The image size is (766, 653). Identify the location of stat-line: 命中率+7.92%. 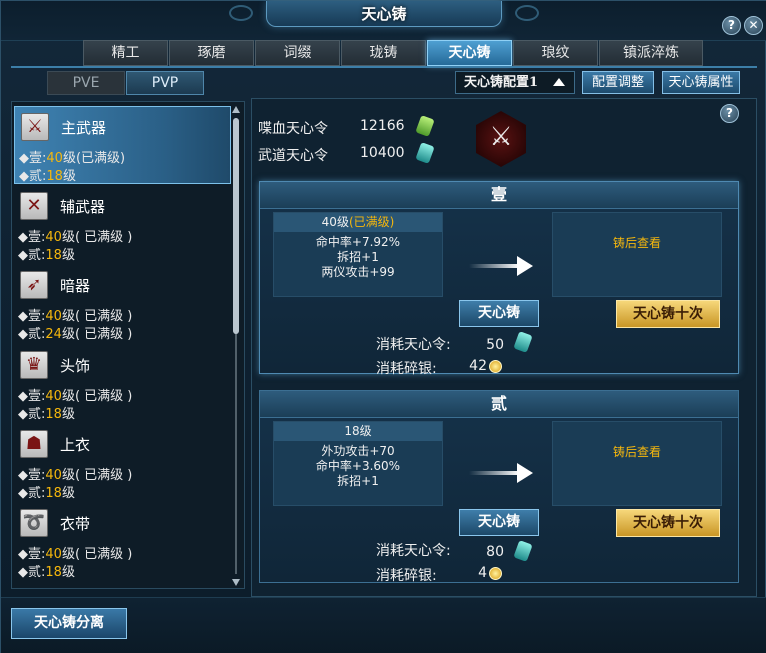
(358, 242).